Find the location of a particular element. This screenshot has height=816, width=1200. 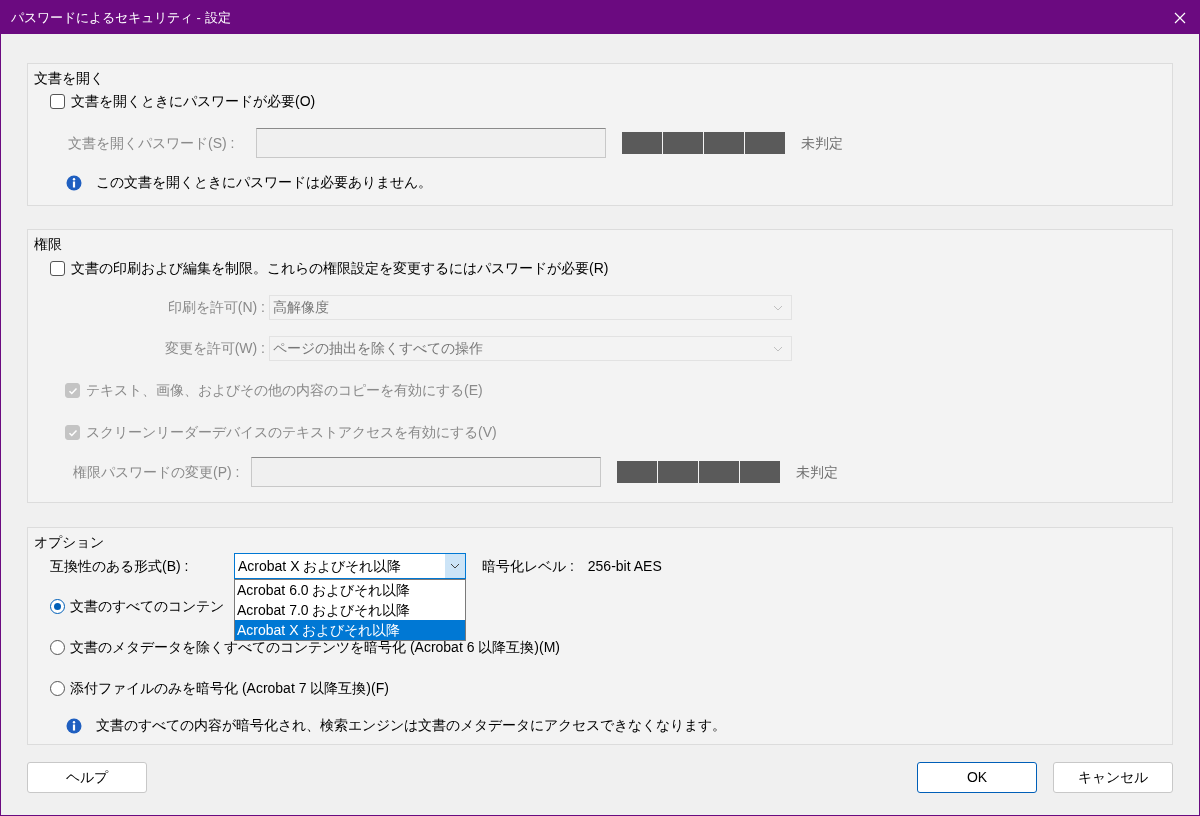

checkbox-label: 文書を開くときにパスワードが必要(O) is located at coordinates (193, 101).